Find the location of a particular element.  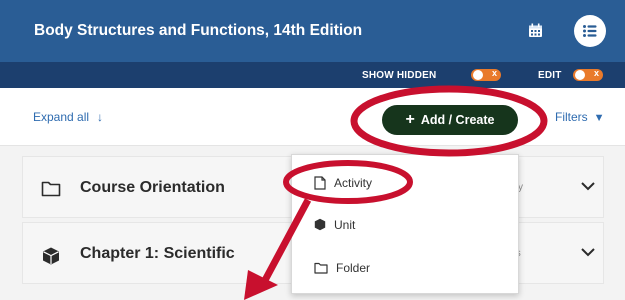

add-create-label: Add / Create is located at coordinates (457, 120).